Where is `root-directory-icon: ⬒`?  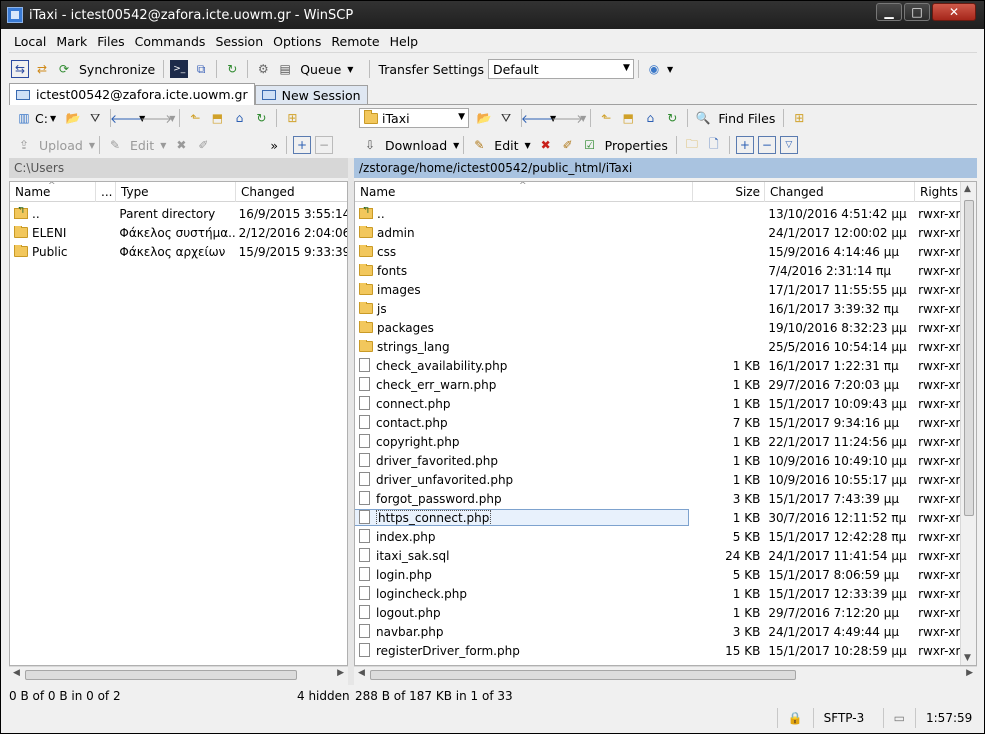
root-directory-icon: ⬒ is located at coordinates (628, 118).